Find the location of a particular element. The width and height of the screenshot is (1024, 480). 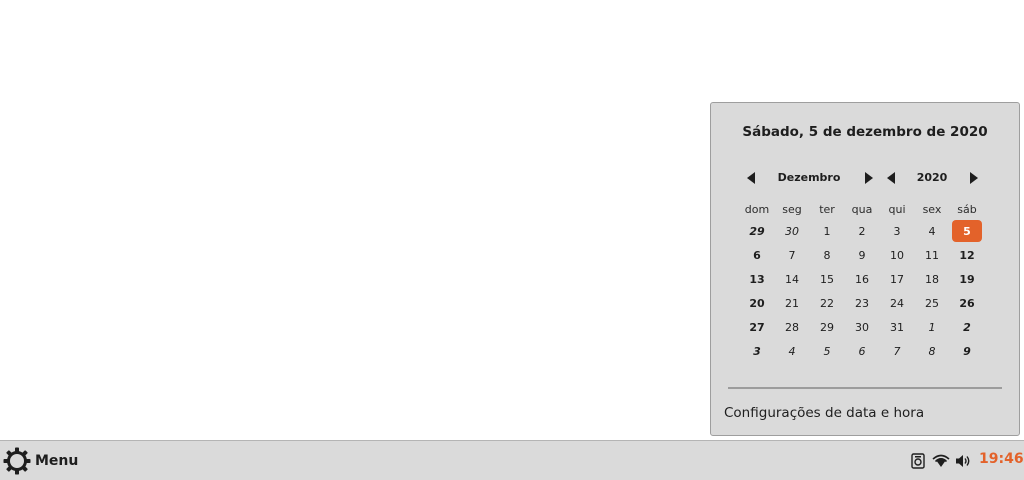

year-label: 2020 is located at coordinates (932, 177).